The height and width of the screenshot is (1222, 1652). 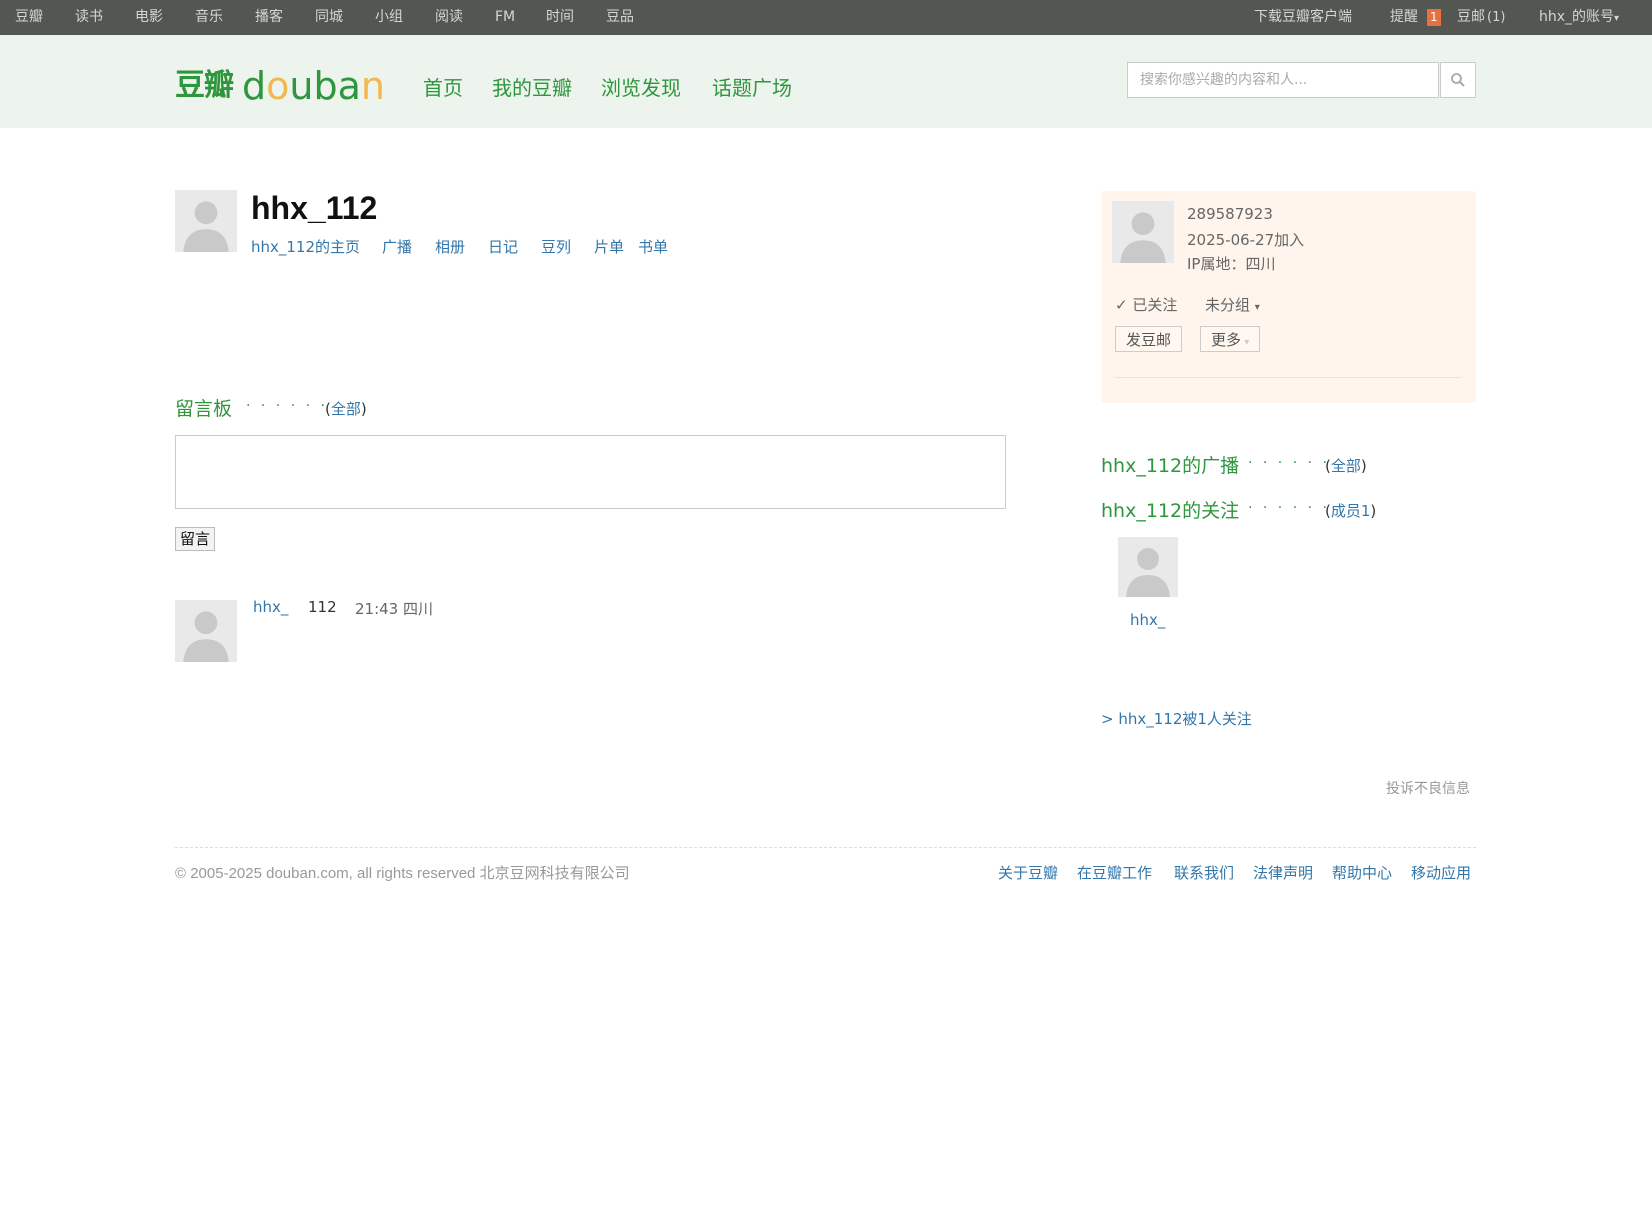 What do you see at coordinates (209, 17) in the screenshot?
I see `topbar-music: 音乐` at bounding box center [209, 17].